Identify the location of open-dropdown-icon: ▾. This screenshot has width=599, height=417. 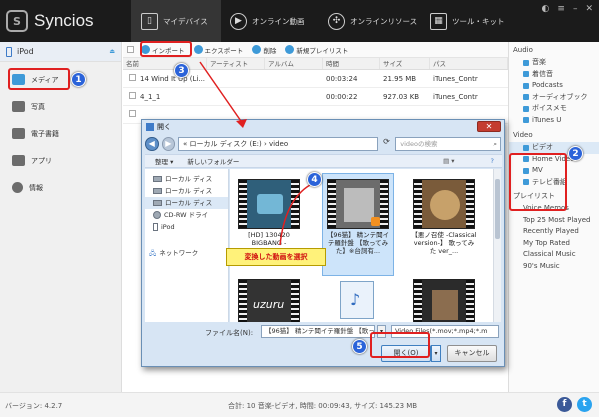
(436, 353).